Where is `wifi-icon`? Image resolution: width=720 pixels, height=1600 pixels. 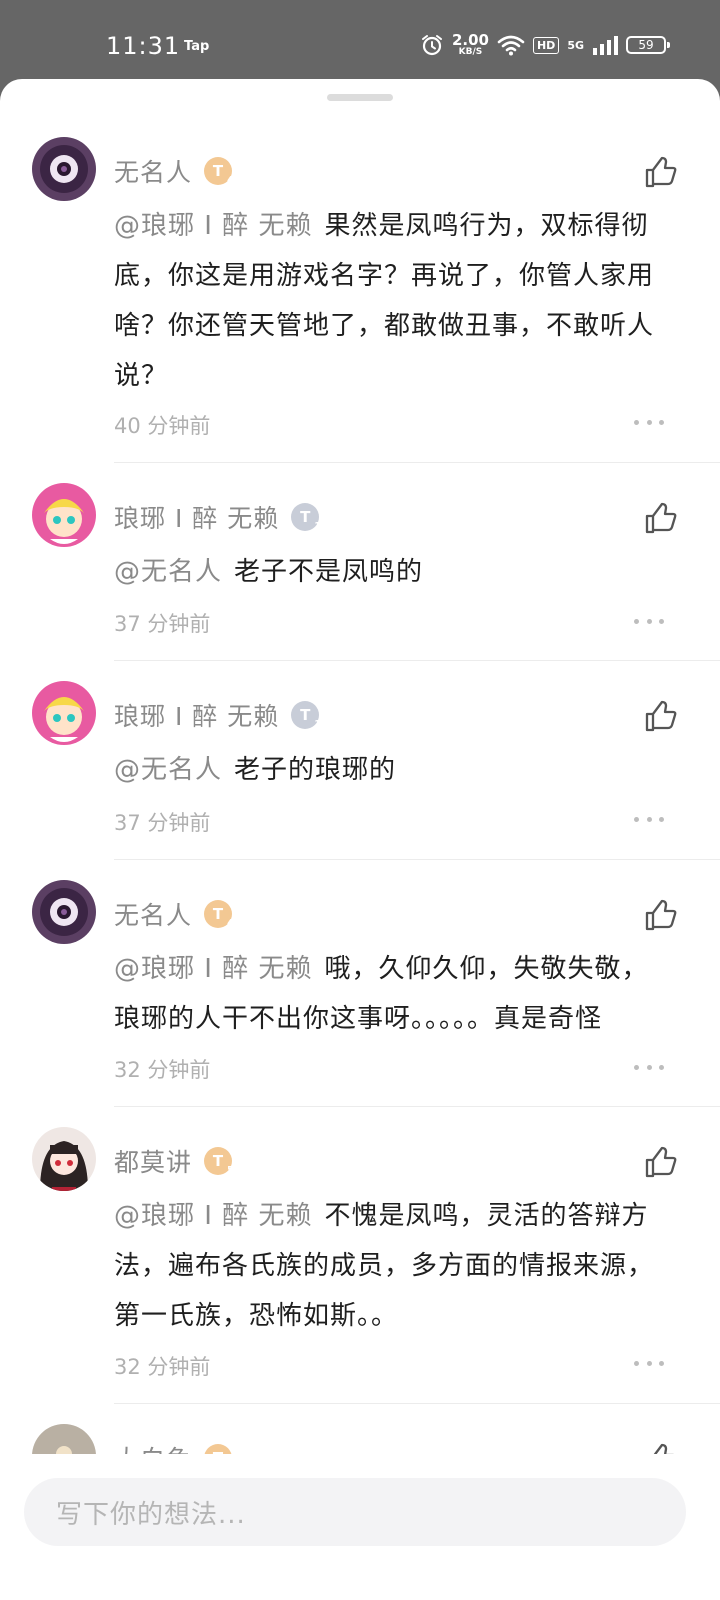
wifi-icon is located at coordinates (511, 45).